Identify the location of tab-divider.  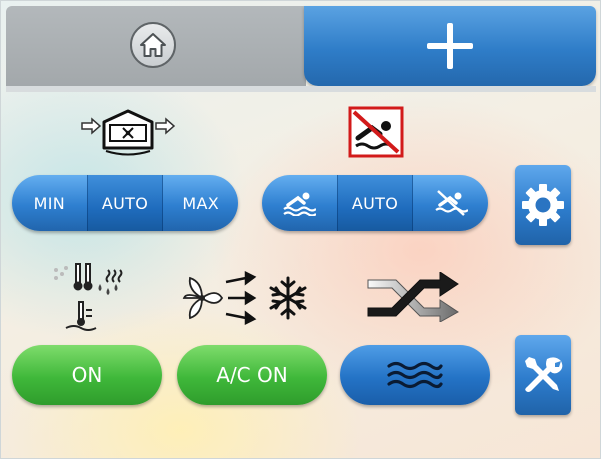
(301, 89).